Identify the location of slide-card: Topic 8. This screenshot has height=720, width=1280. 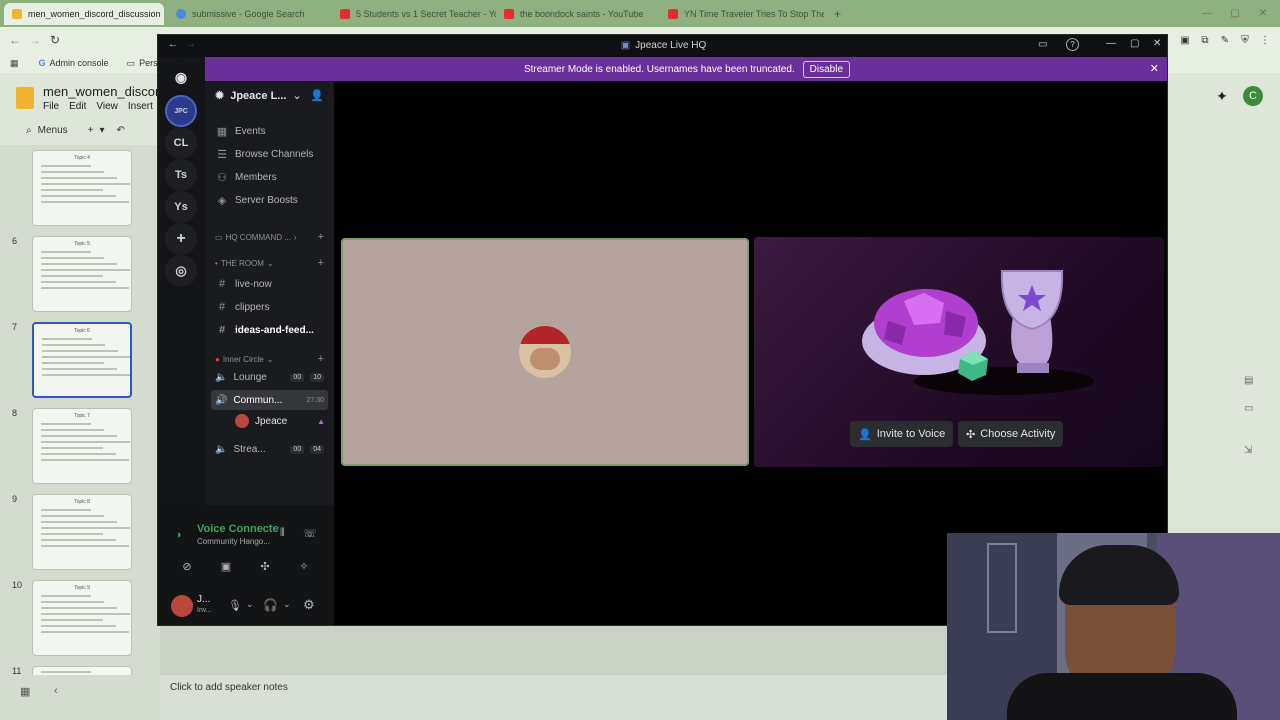
(82, 532).